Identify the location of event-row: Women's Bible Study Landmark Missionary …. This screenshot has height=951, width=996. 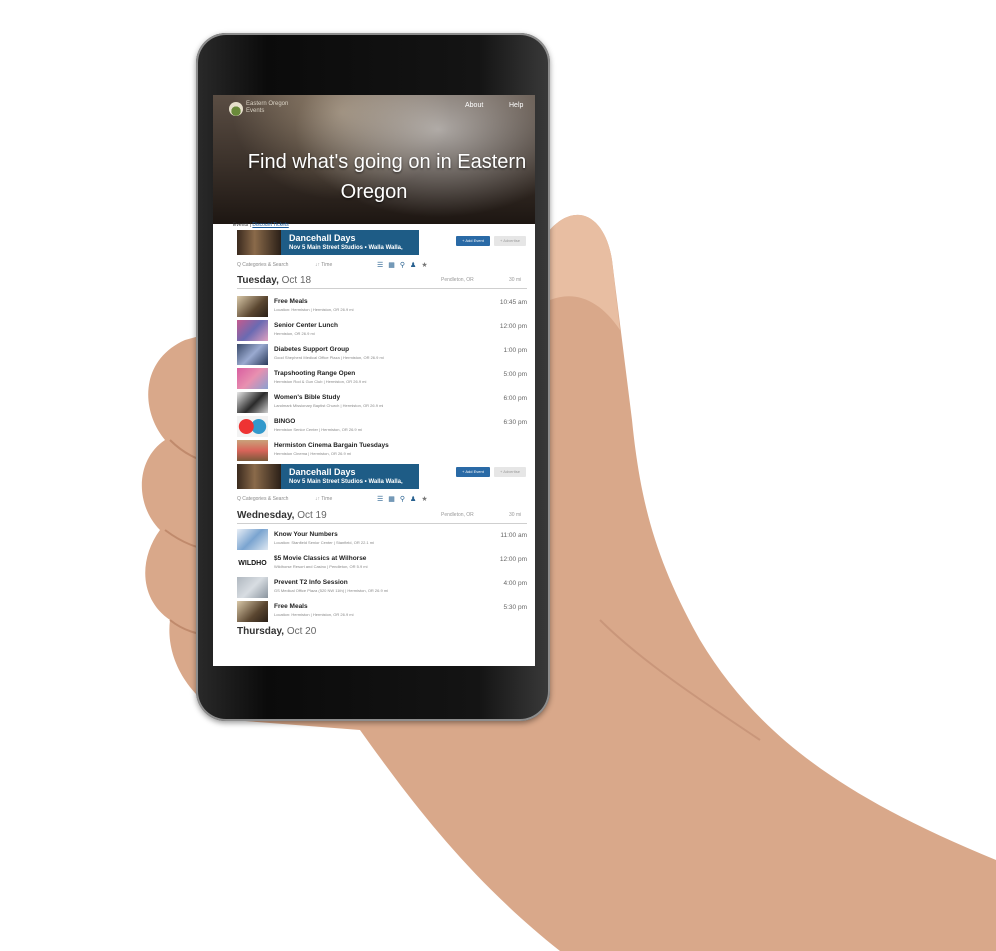
(382, 402).